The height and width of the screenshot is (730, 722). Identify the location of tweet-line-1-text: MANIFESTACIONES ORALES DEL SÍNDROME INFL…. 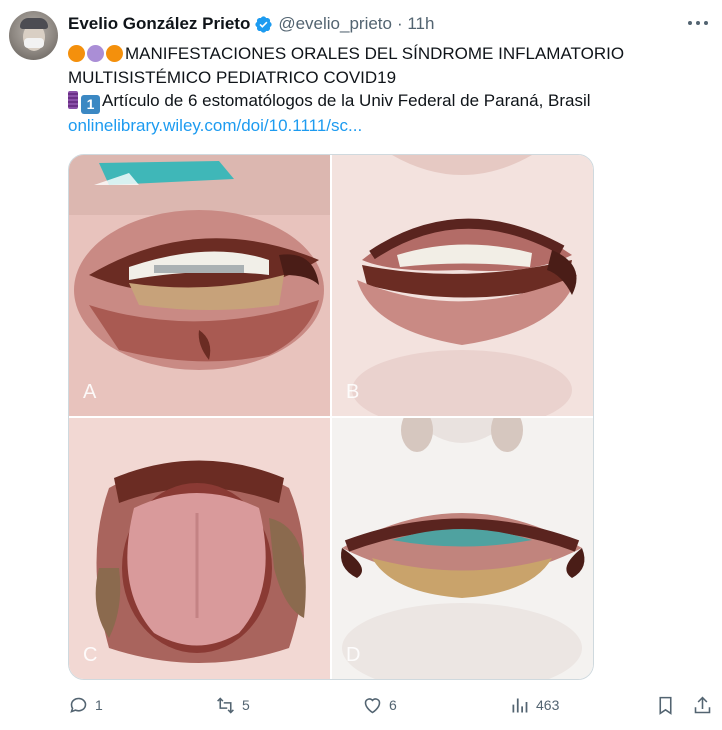
(375, 53).